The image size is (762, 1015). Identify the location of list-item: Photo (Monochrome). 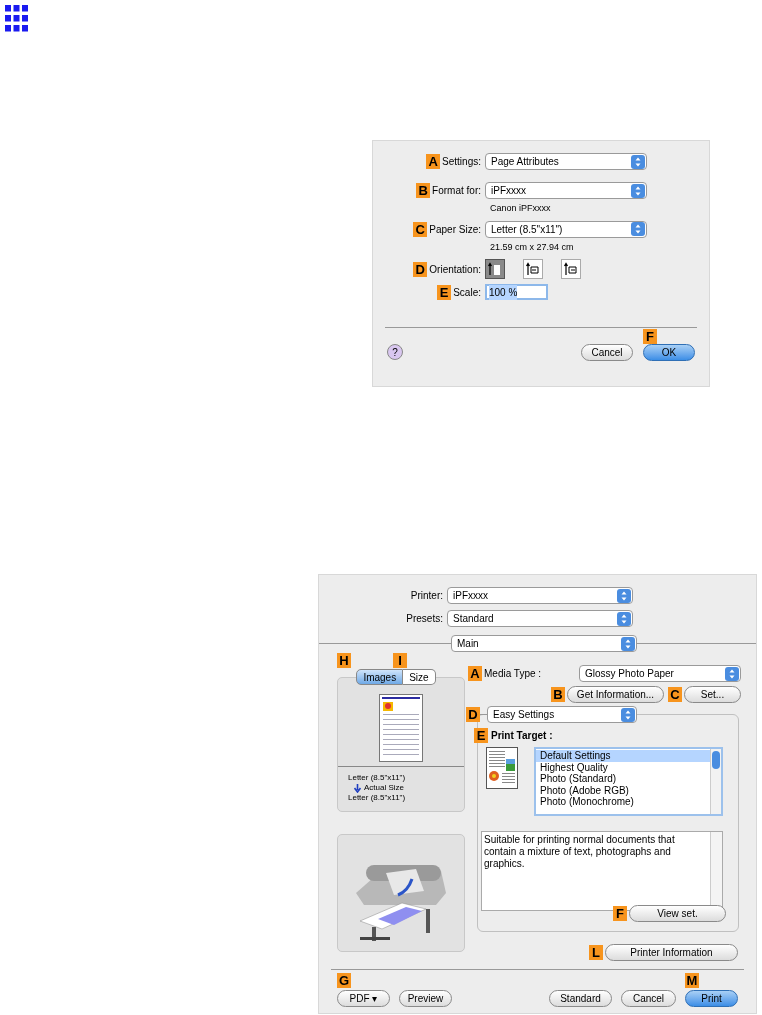
(623, 802).